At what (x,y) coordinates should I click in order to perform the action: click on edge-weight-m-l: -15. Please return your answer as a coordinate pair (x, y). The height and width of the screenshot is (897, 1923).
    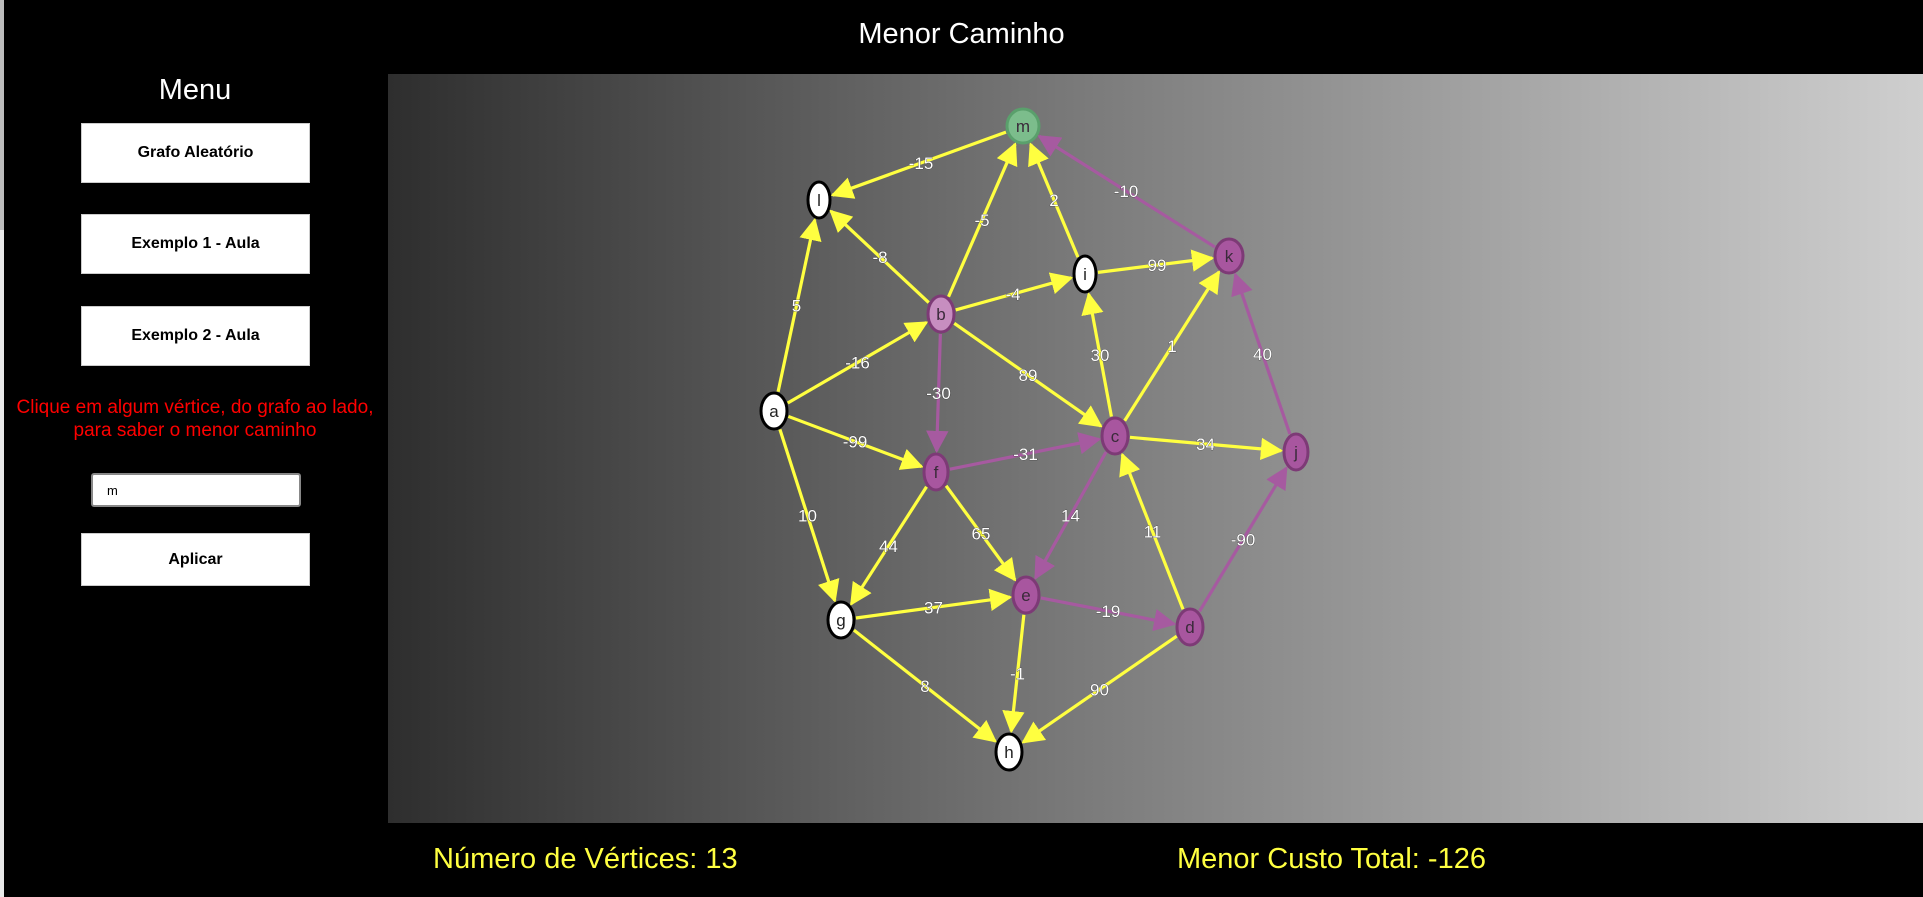
    Looking at the image, I should click on (921, 163).